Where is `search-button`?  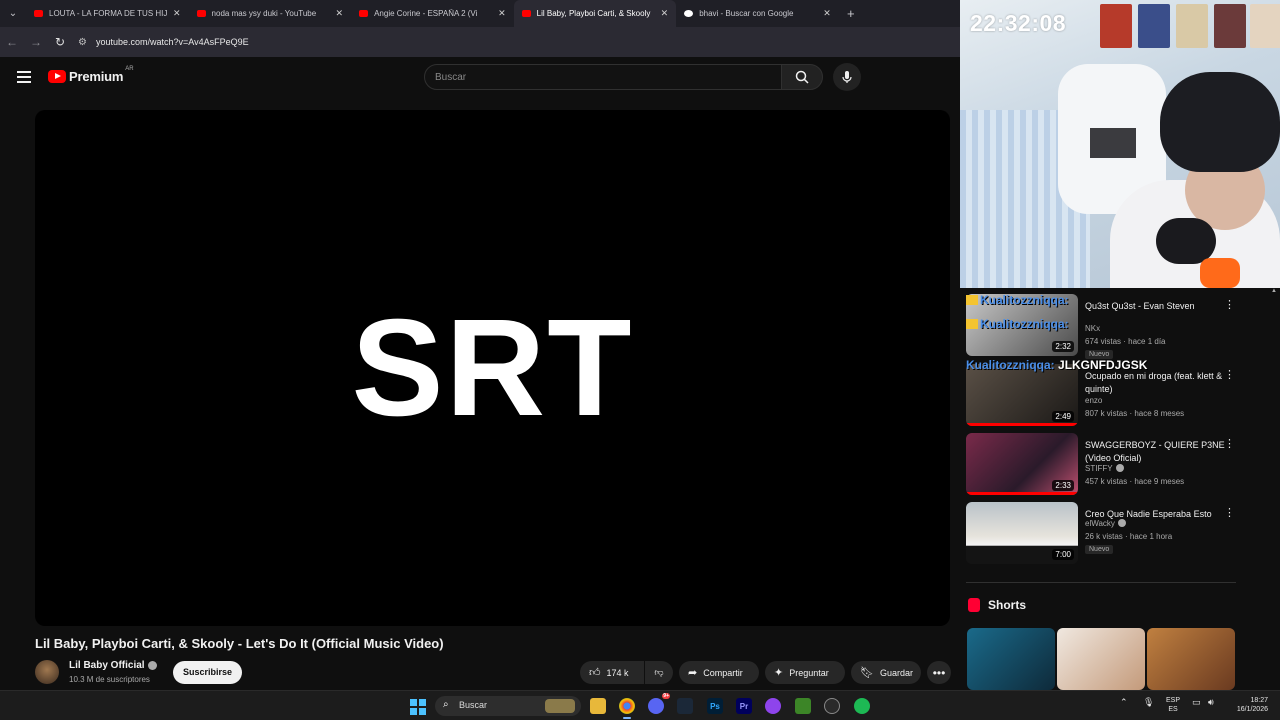
search-button is located at coordinates (802, 77).